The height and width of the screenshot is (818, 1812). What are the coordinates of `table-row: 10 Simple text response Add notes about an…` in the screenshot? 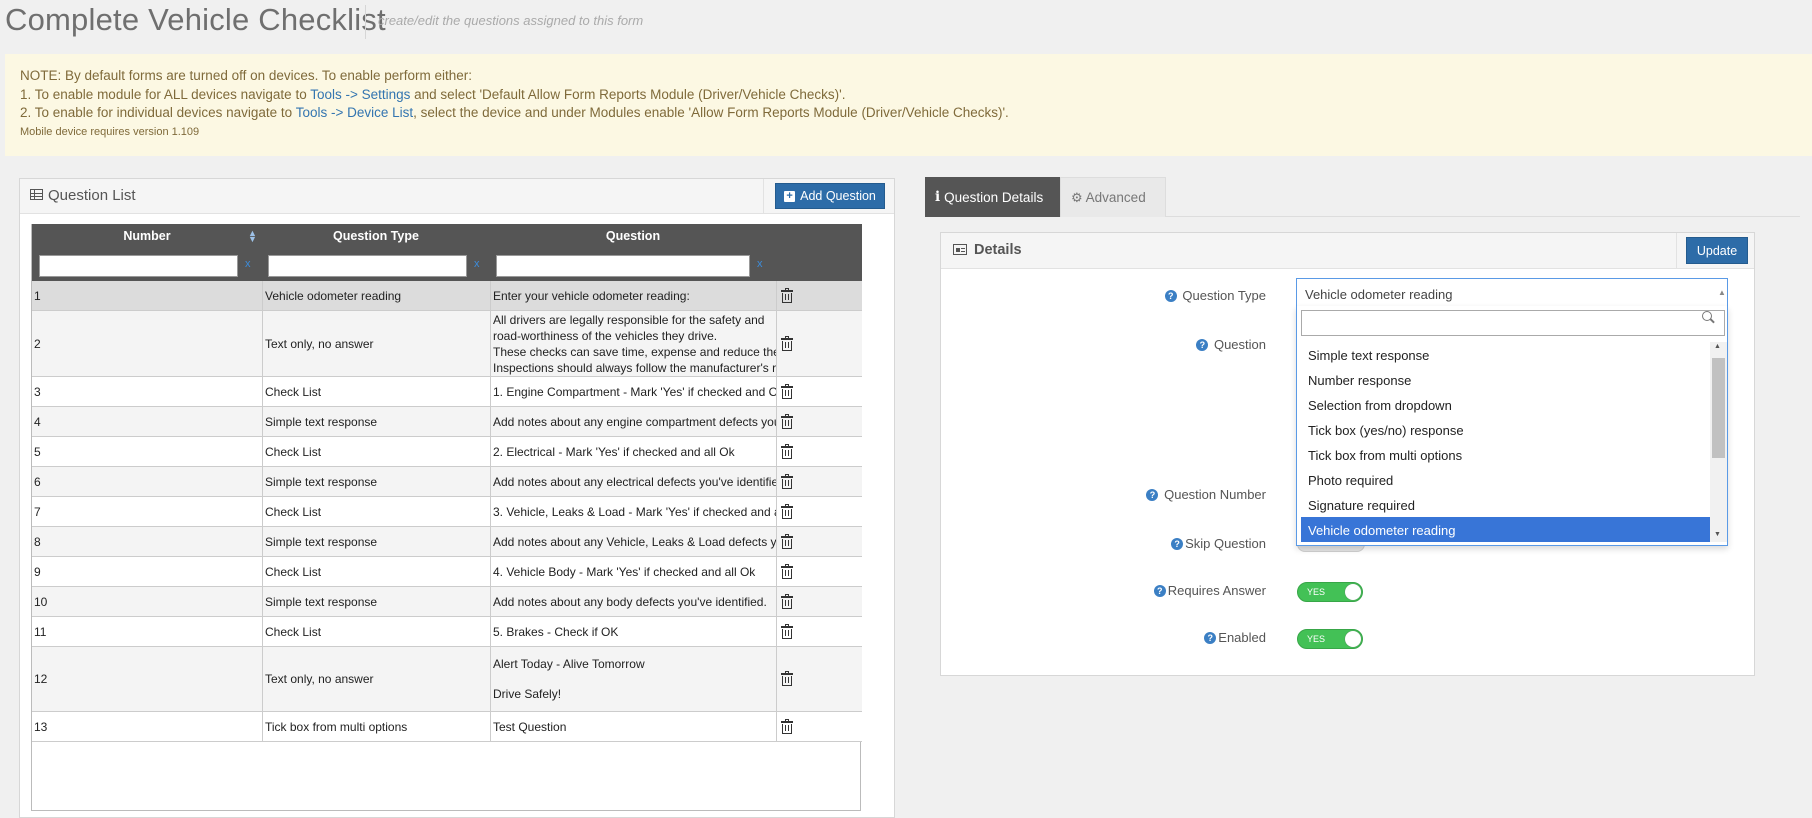 It's located at (447, 602).